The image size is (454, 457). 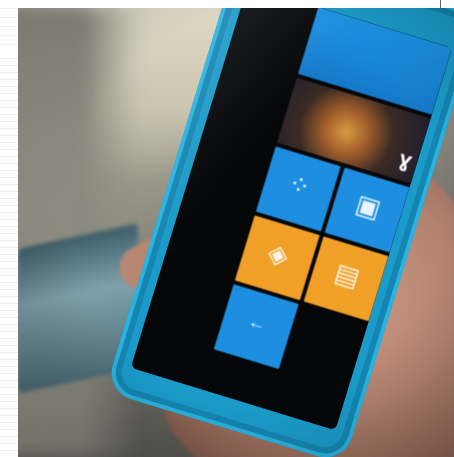 I want to click on people-icon: ɣ, so click(x=405, y=159).